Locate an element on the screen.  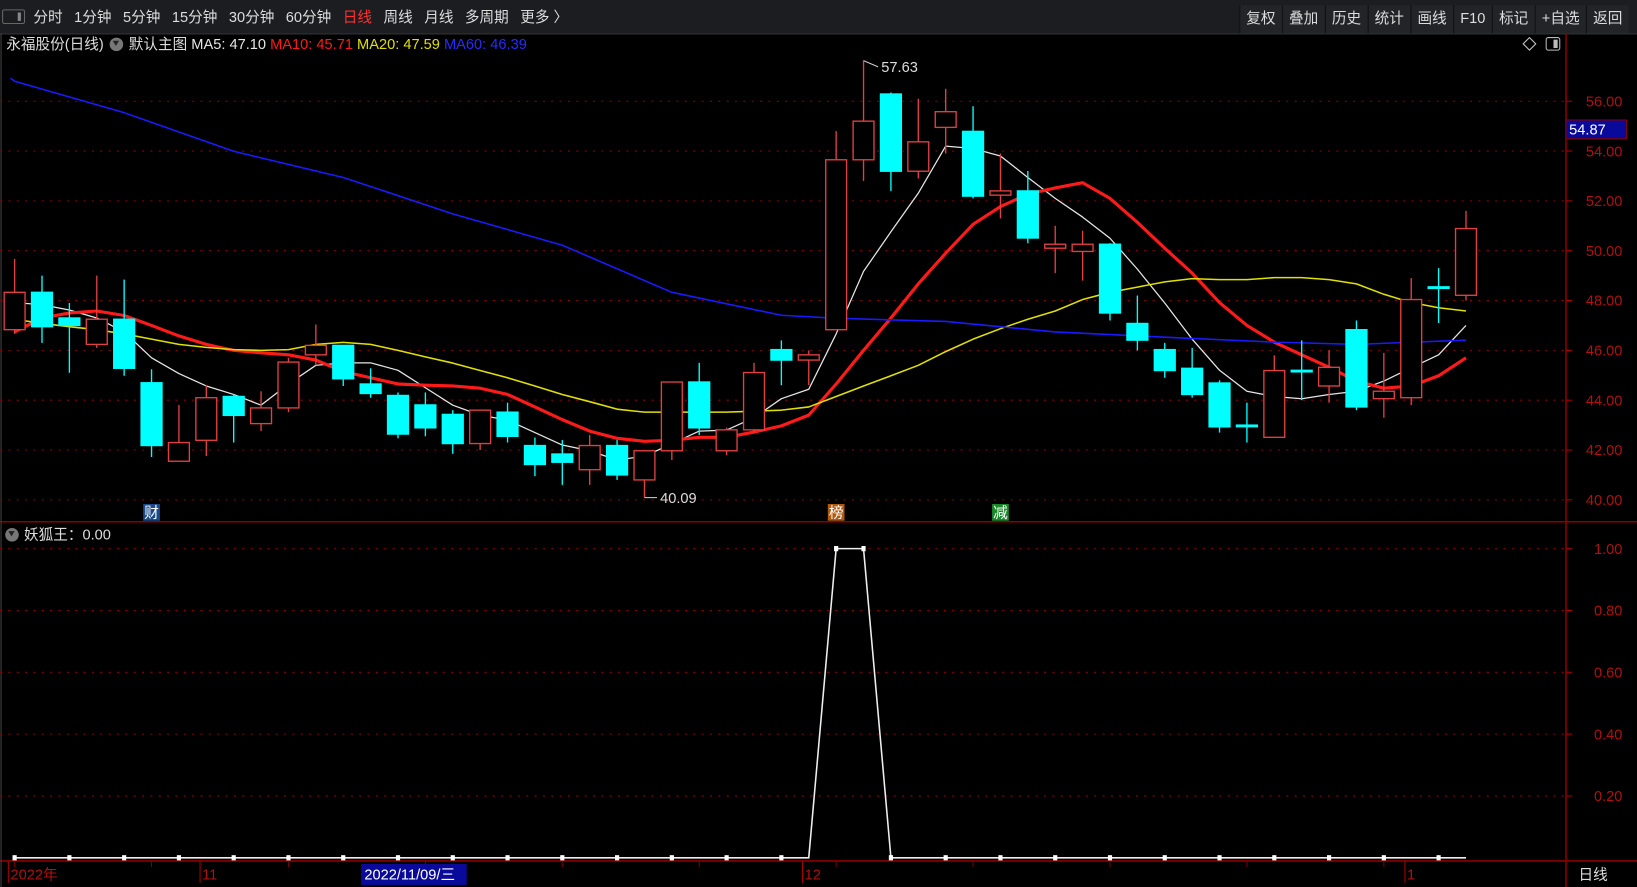
template-dropdown-icon is located at coordinates (116, 44).